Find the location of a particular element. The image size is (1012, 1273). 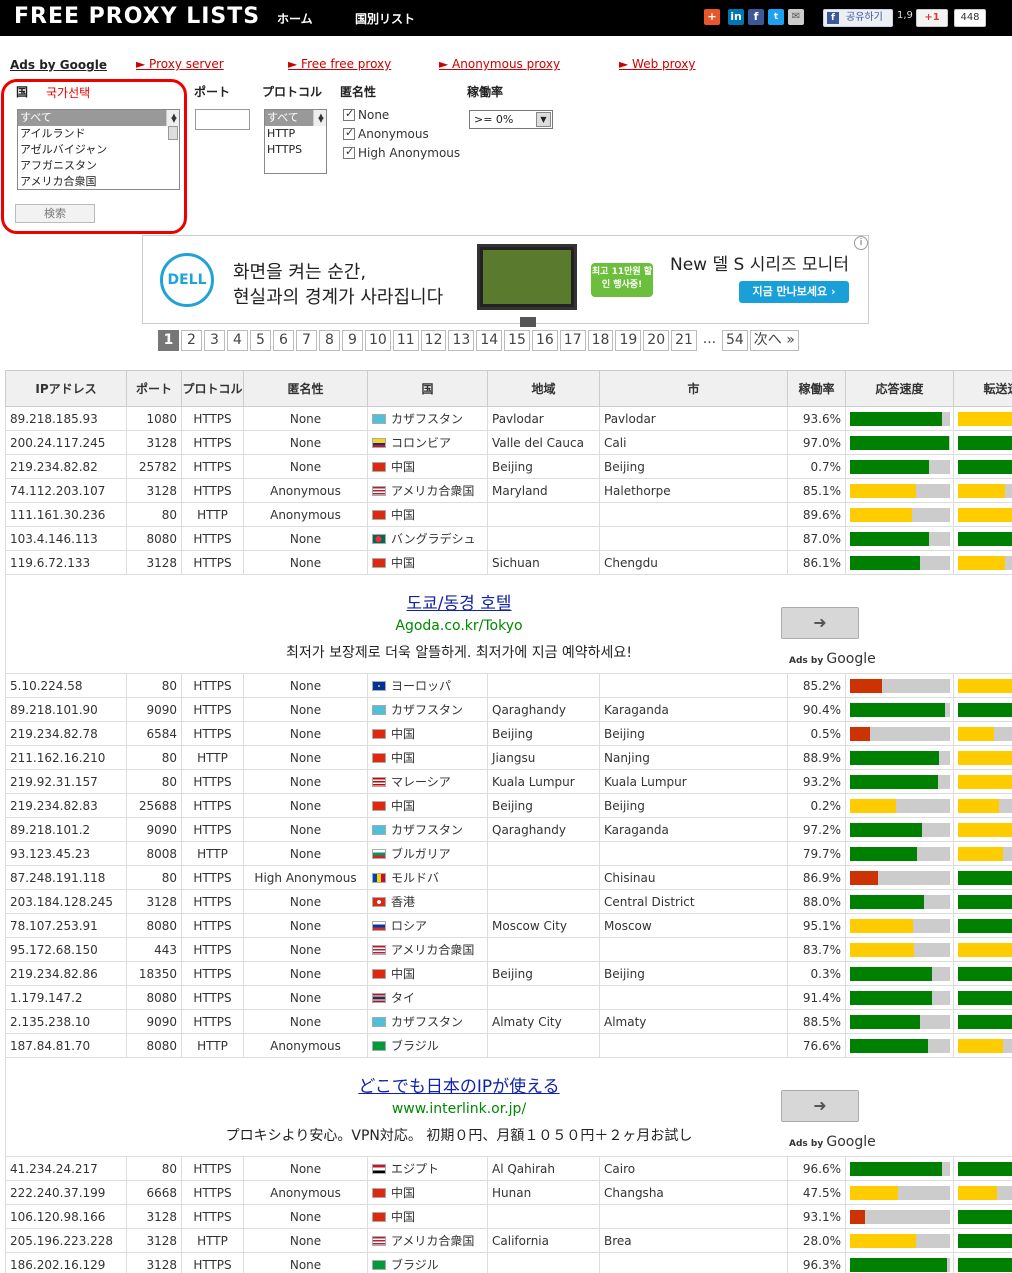

linkedin-icon: in is located at coordinates (736, 17).